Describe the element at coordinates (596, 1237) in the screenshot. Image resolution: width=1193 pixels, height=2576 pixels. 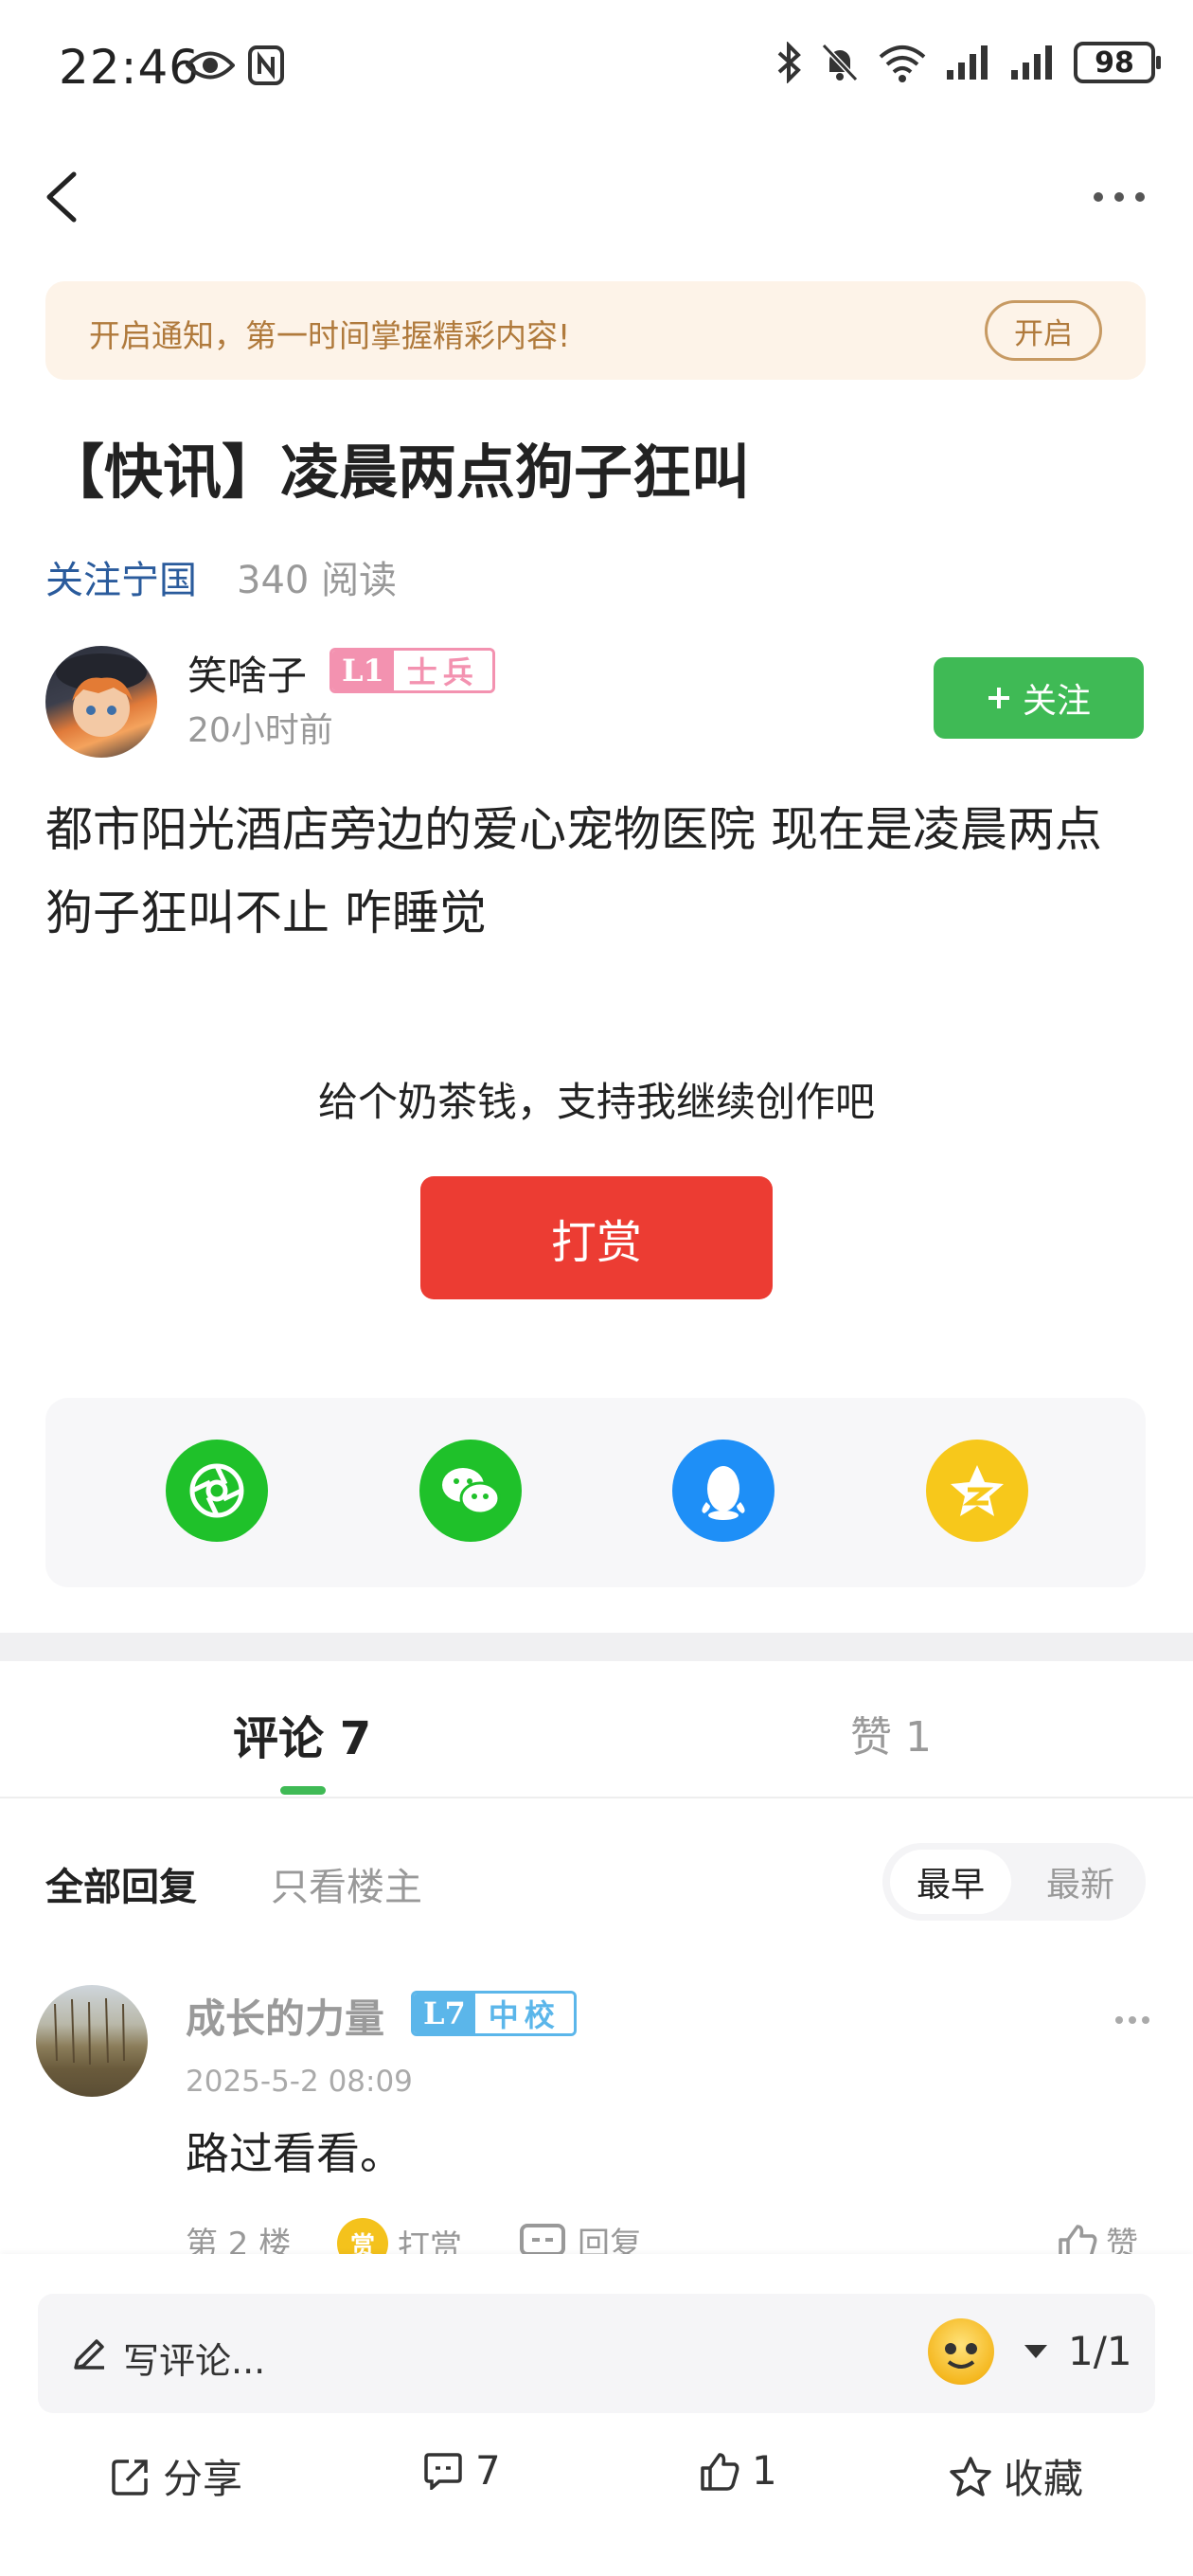
I see `tip-button: 打赏` at that location.